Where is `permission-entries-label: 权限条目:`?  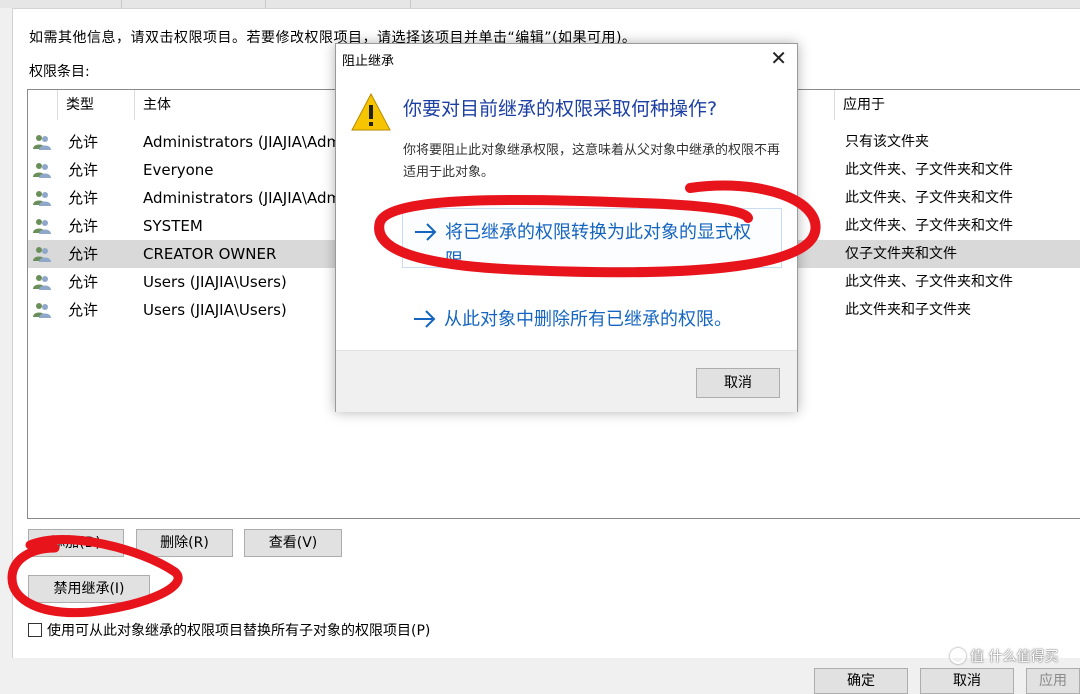
permission-entries-label: 权限条目: is located at coordinates (59, 72).